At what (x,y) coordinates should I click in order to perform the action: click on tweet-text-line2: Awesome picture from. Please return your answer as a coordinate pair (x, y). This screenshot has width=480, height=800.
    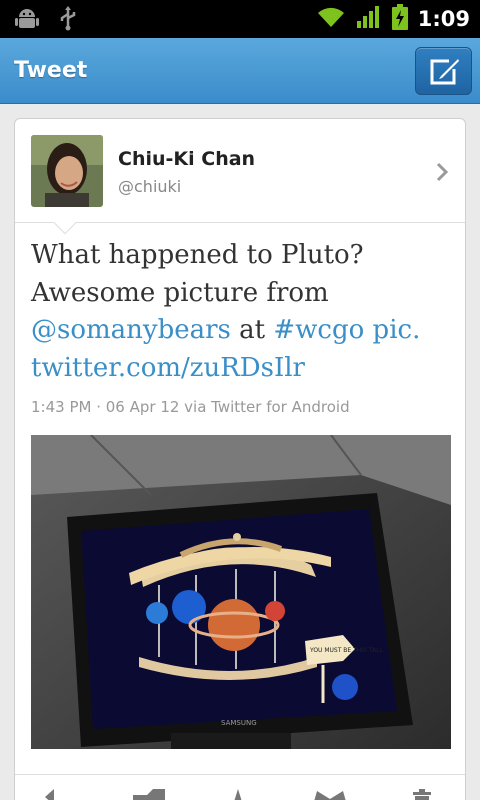
    Looking at the image, I should click on (180, 292).